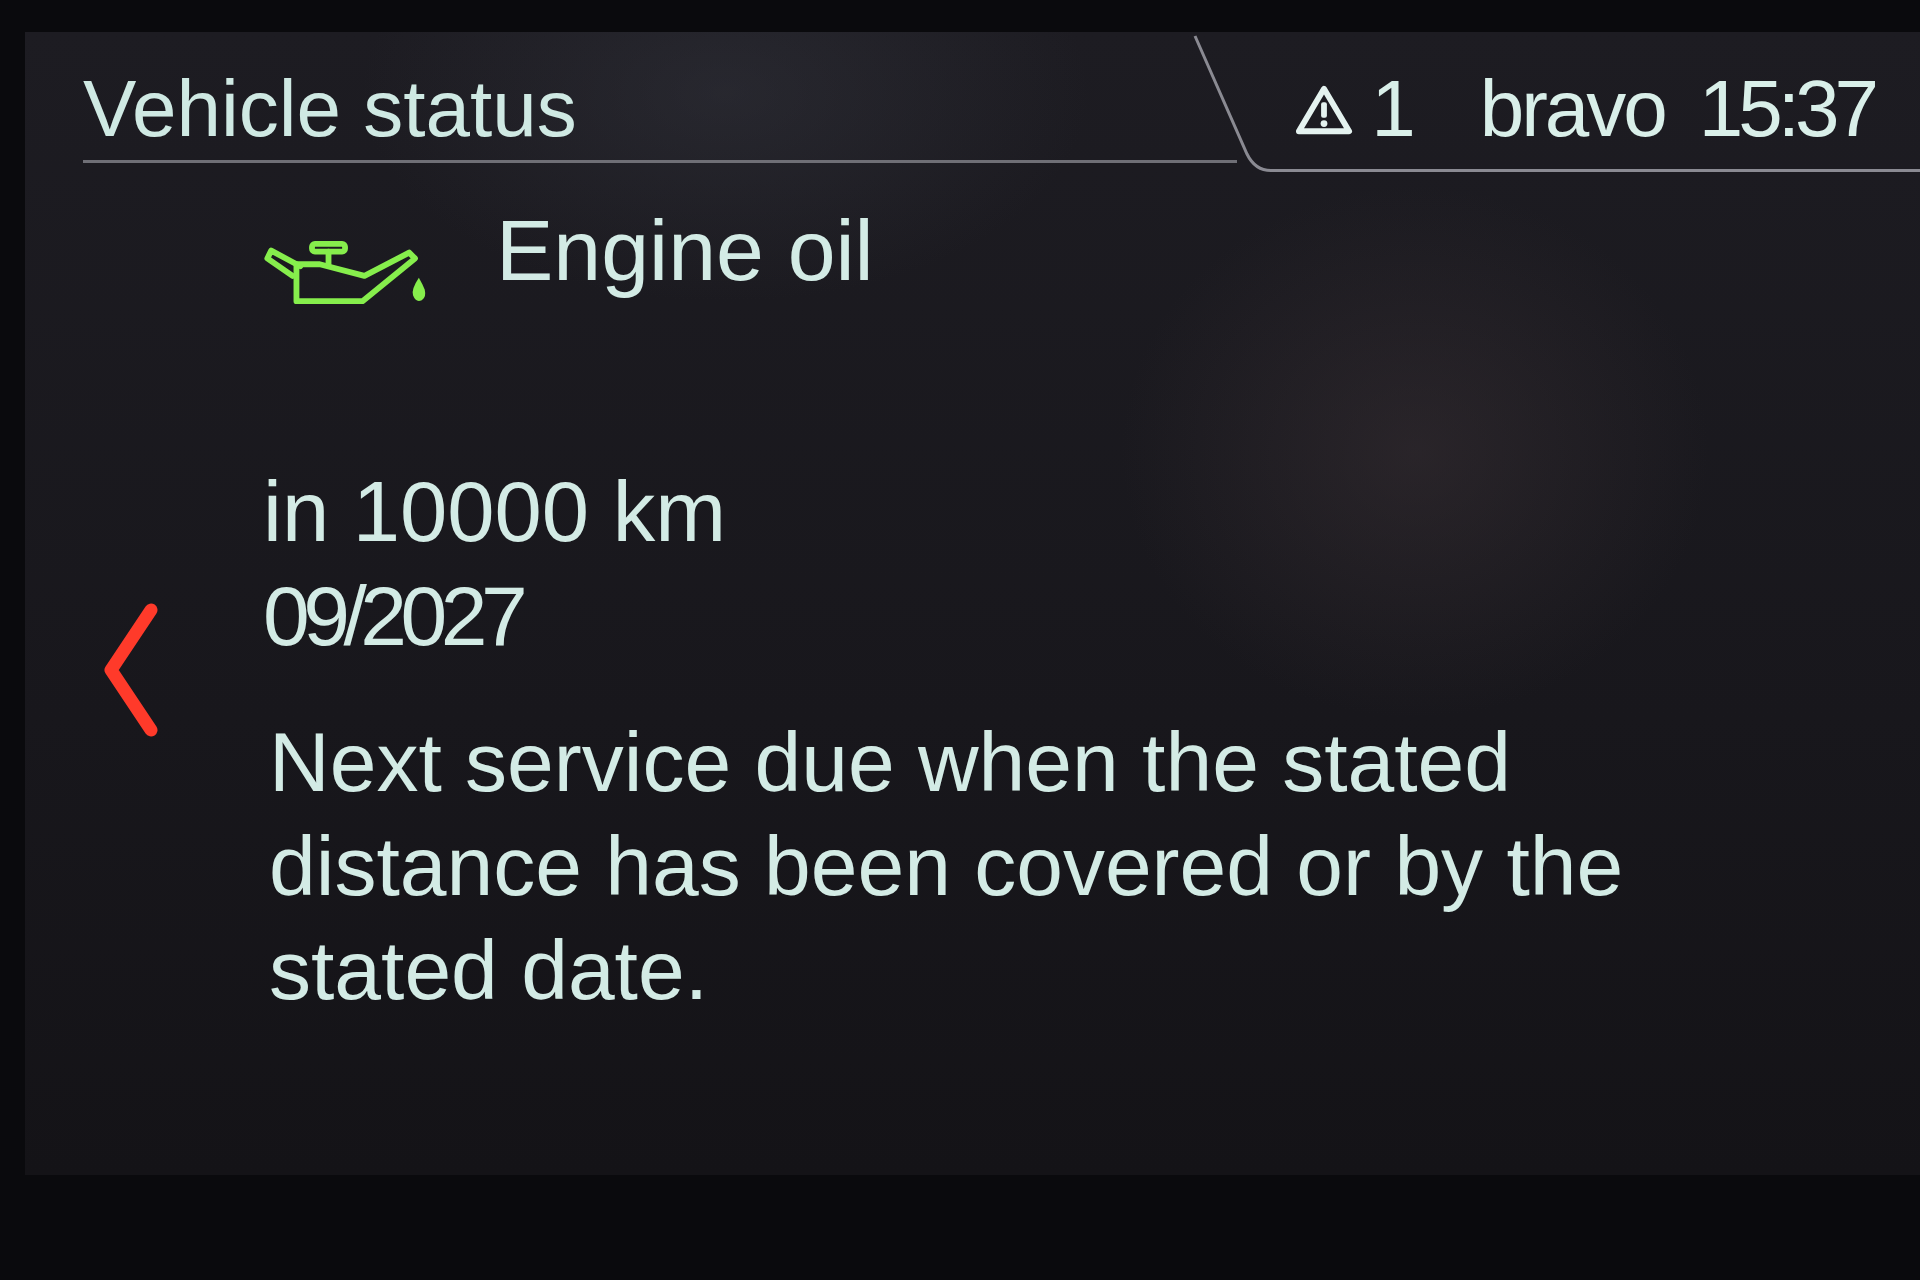 This screenshot has height=1280, width=1920. Describe the element at coordinates (1786, 109) in the screenshot. I see `clock-time: 15:37` at that location.